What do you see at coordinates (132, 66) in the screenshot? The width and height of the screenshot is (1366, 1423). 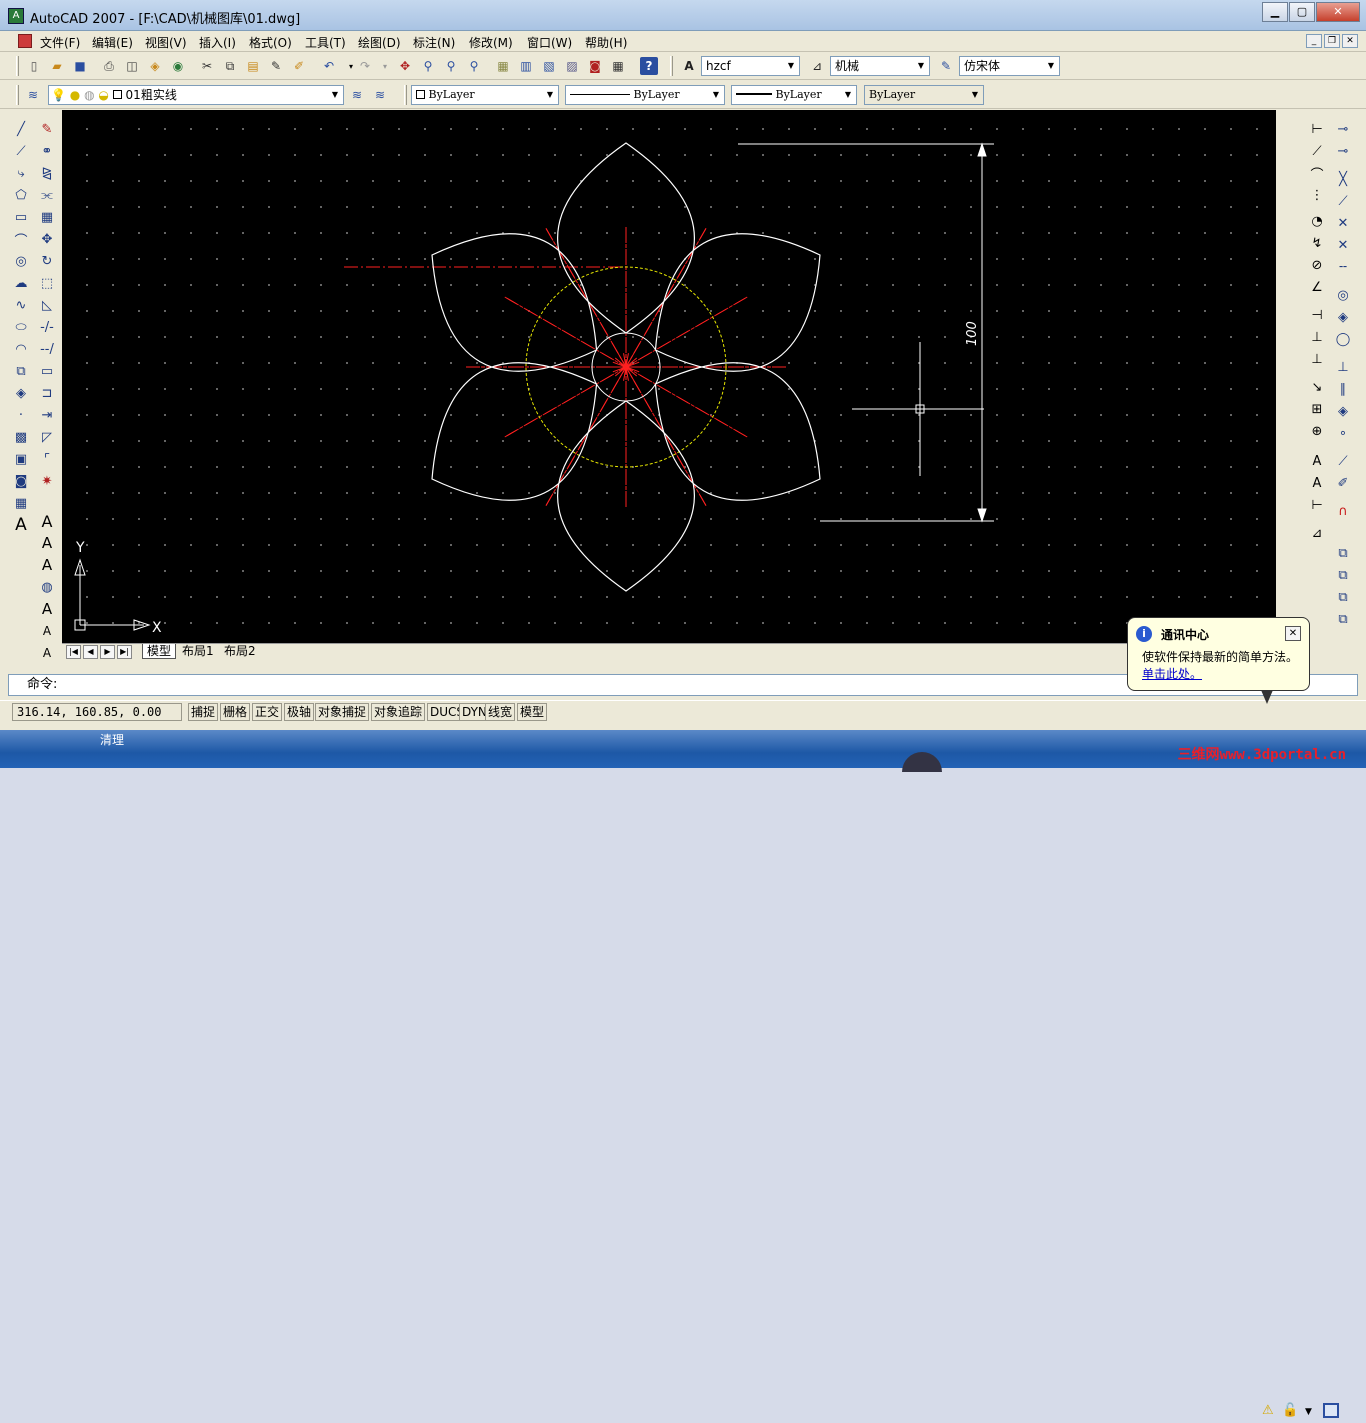 I see `preview-icon: ◫` at bounding box center [132, 66].